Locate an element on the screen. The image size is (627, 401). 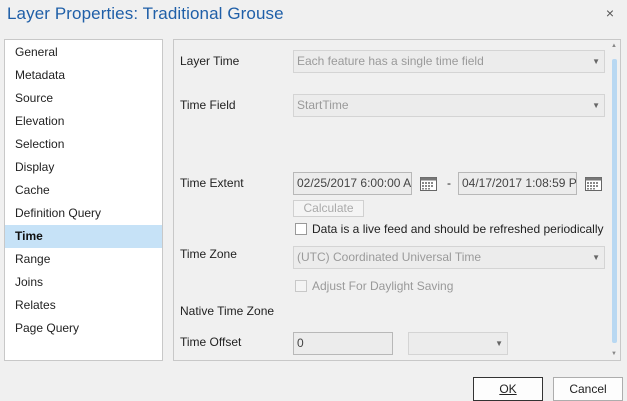
scroll-down-icon: ▼ is located at coordinates (614, 354).